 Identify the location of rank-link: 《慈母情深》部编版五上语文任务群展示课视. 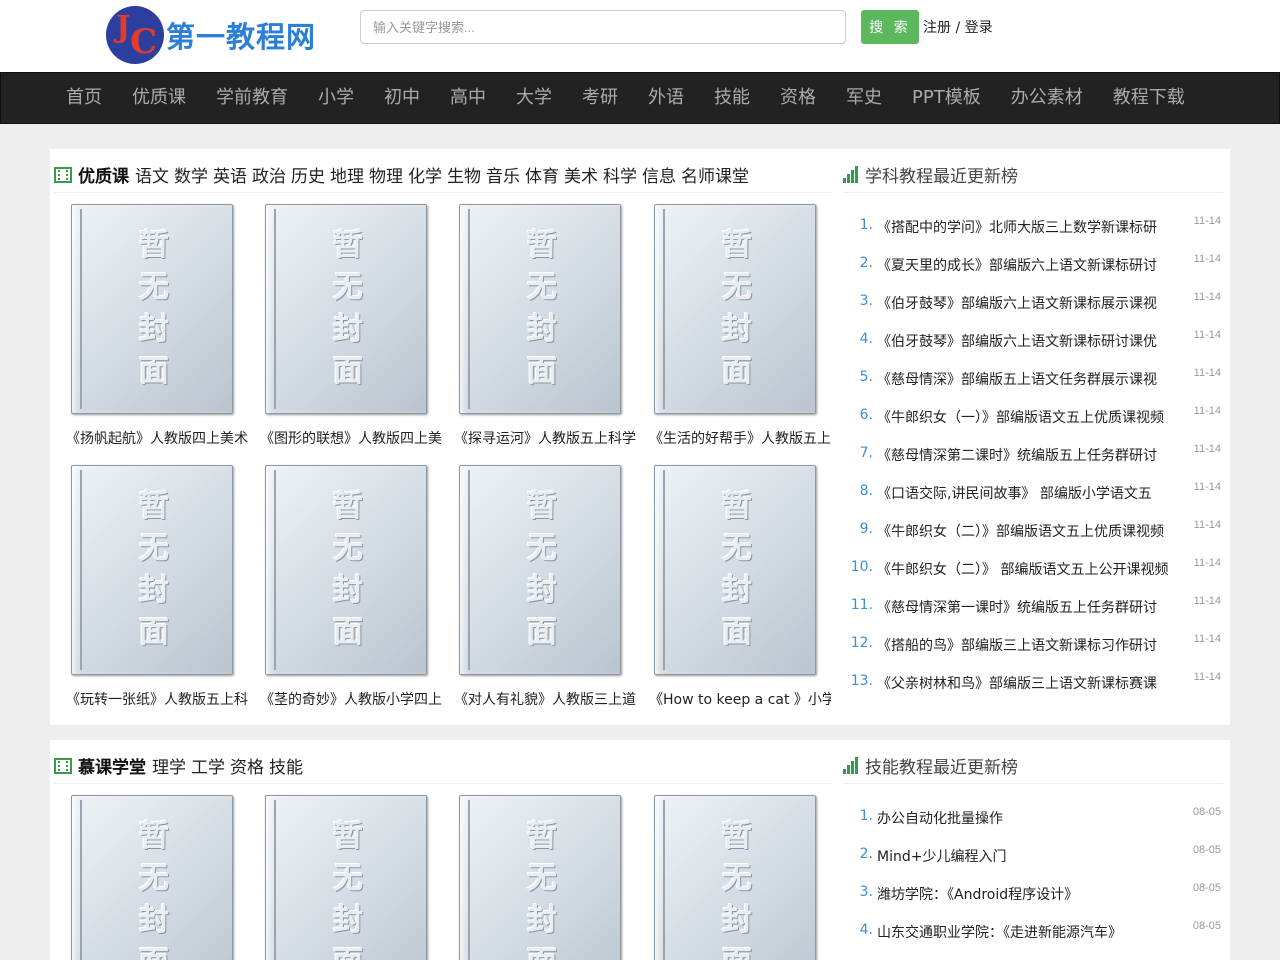
(1027, 379).